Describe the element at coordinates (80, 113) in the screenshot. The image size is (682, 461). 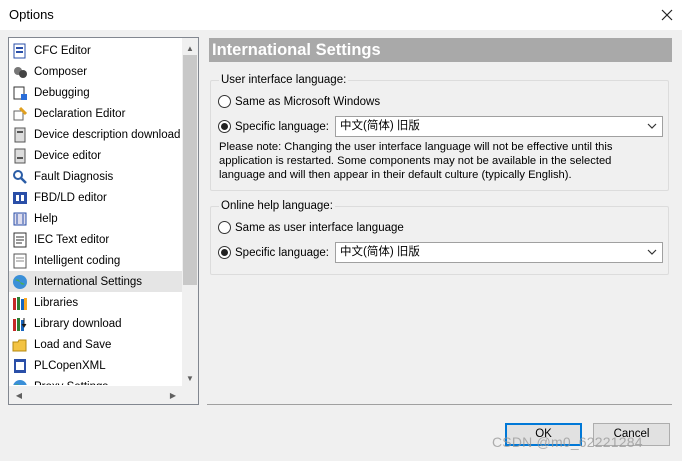
I see `tree-item-label: Declaration Editor` at that location.